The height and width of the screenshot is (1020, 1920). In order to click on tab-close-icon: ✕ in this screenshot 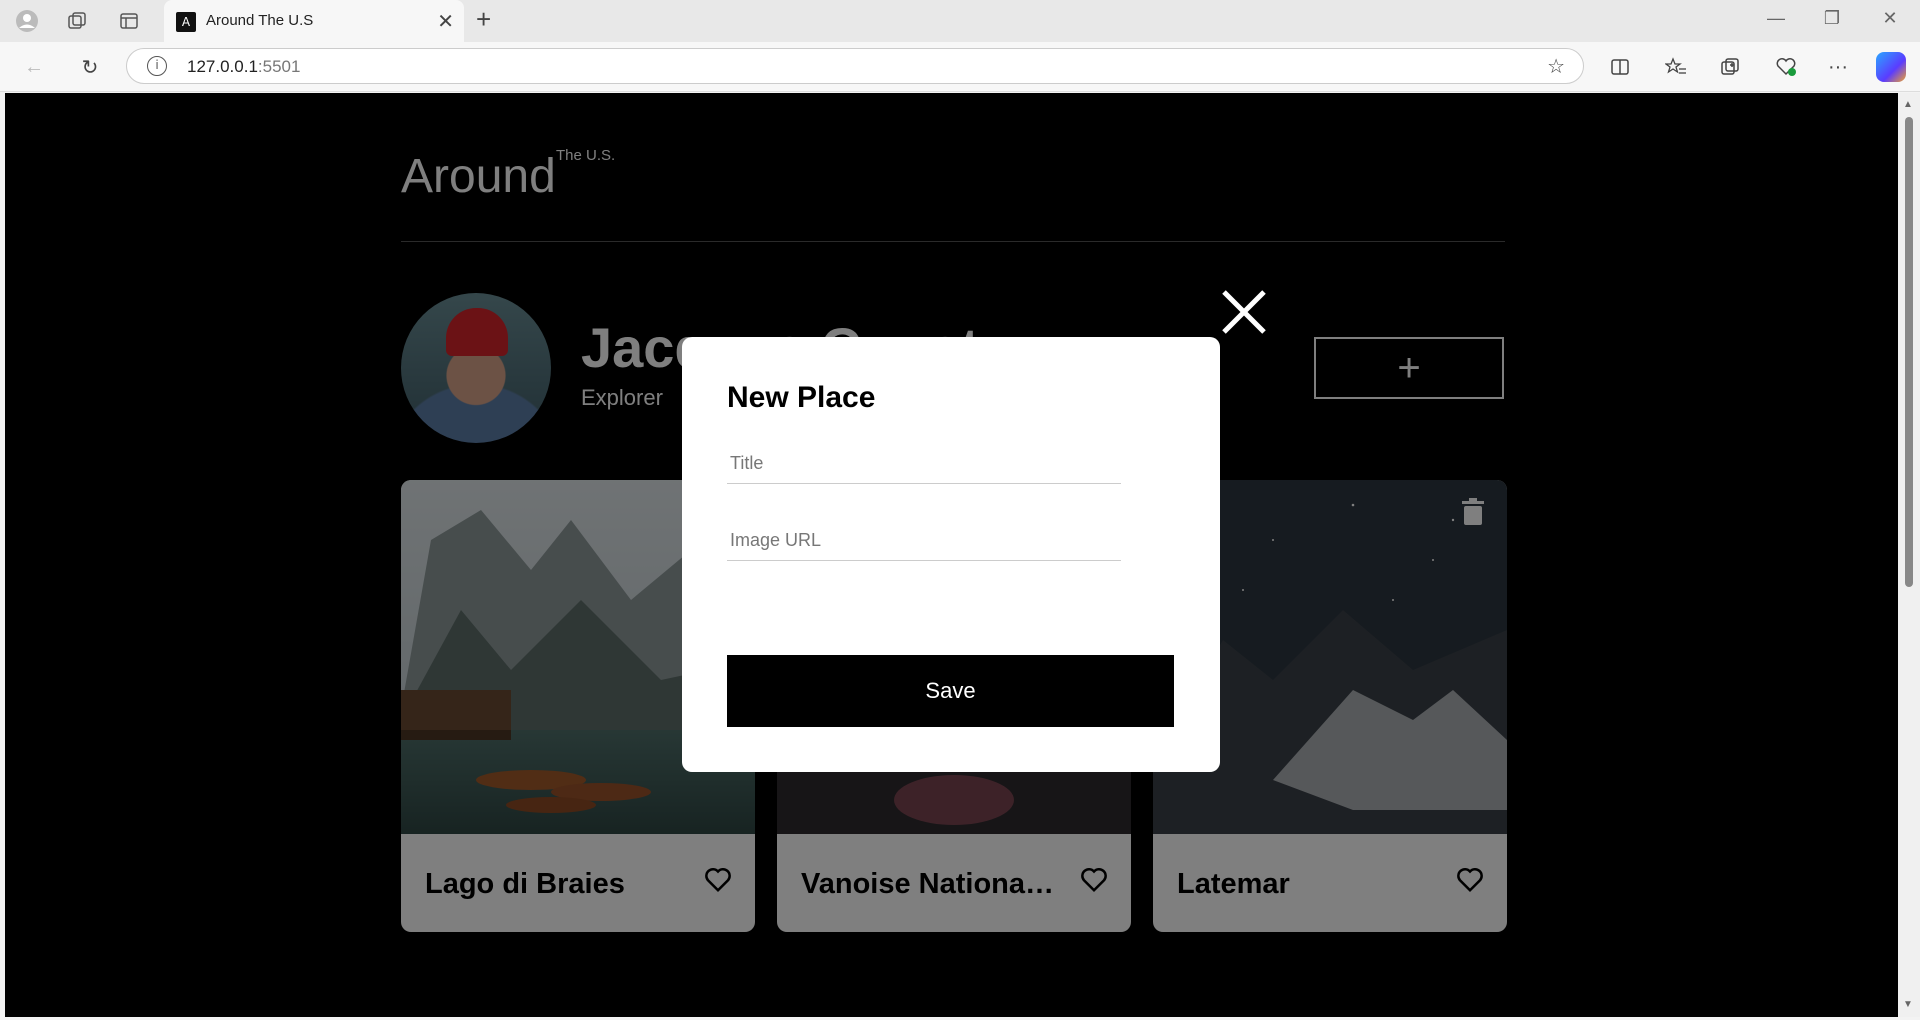, I will do `click(445, 21)`.